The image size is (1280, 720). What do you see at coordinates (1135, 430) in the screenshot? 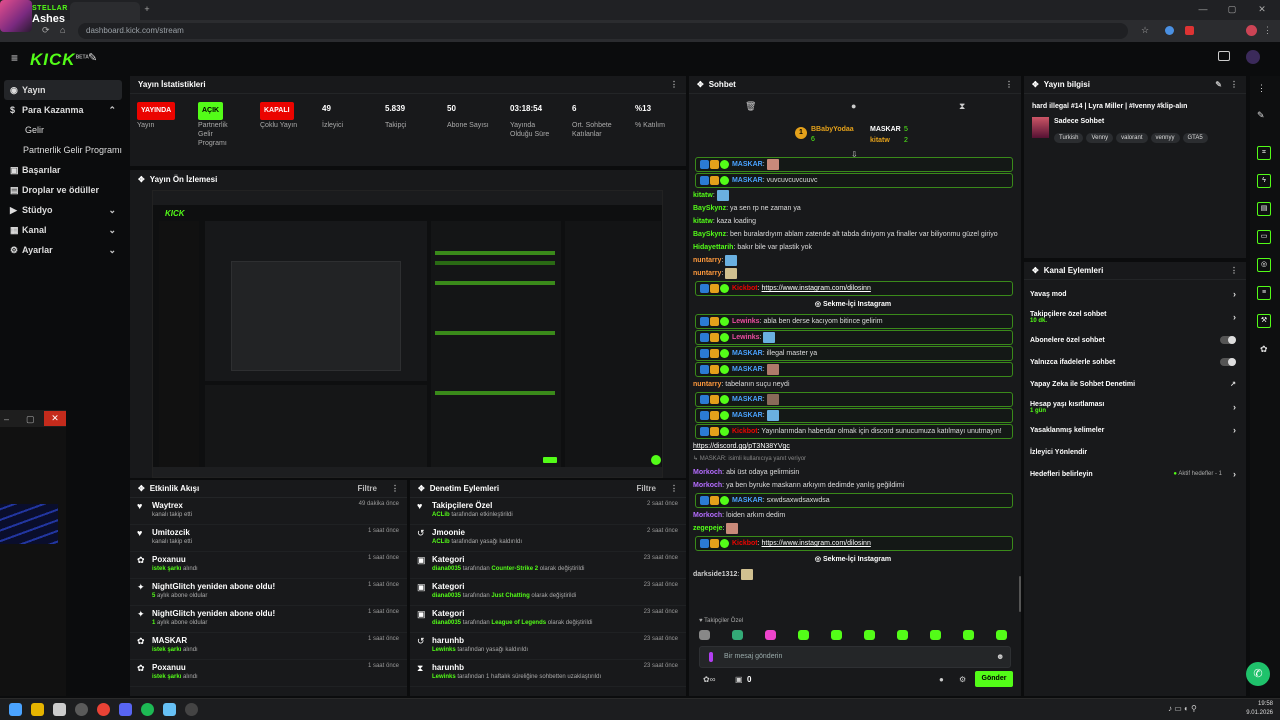
I see `channel-action-item: Yasaklanmış kelimeler ›` at bounding box center [1135, 430].